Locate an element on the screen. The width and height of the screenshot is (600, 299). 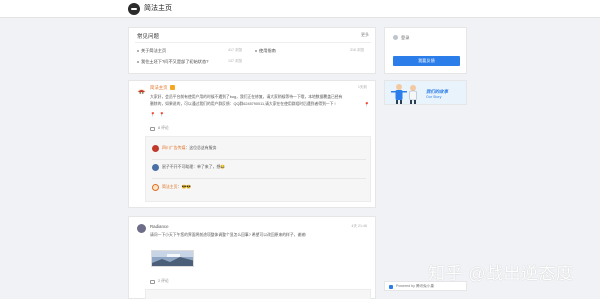
people-illustration-icon is located at coordinates (404, 94).